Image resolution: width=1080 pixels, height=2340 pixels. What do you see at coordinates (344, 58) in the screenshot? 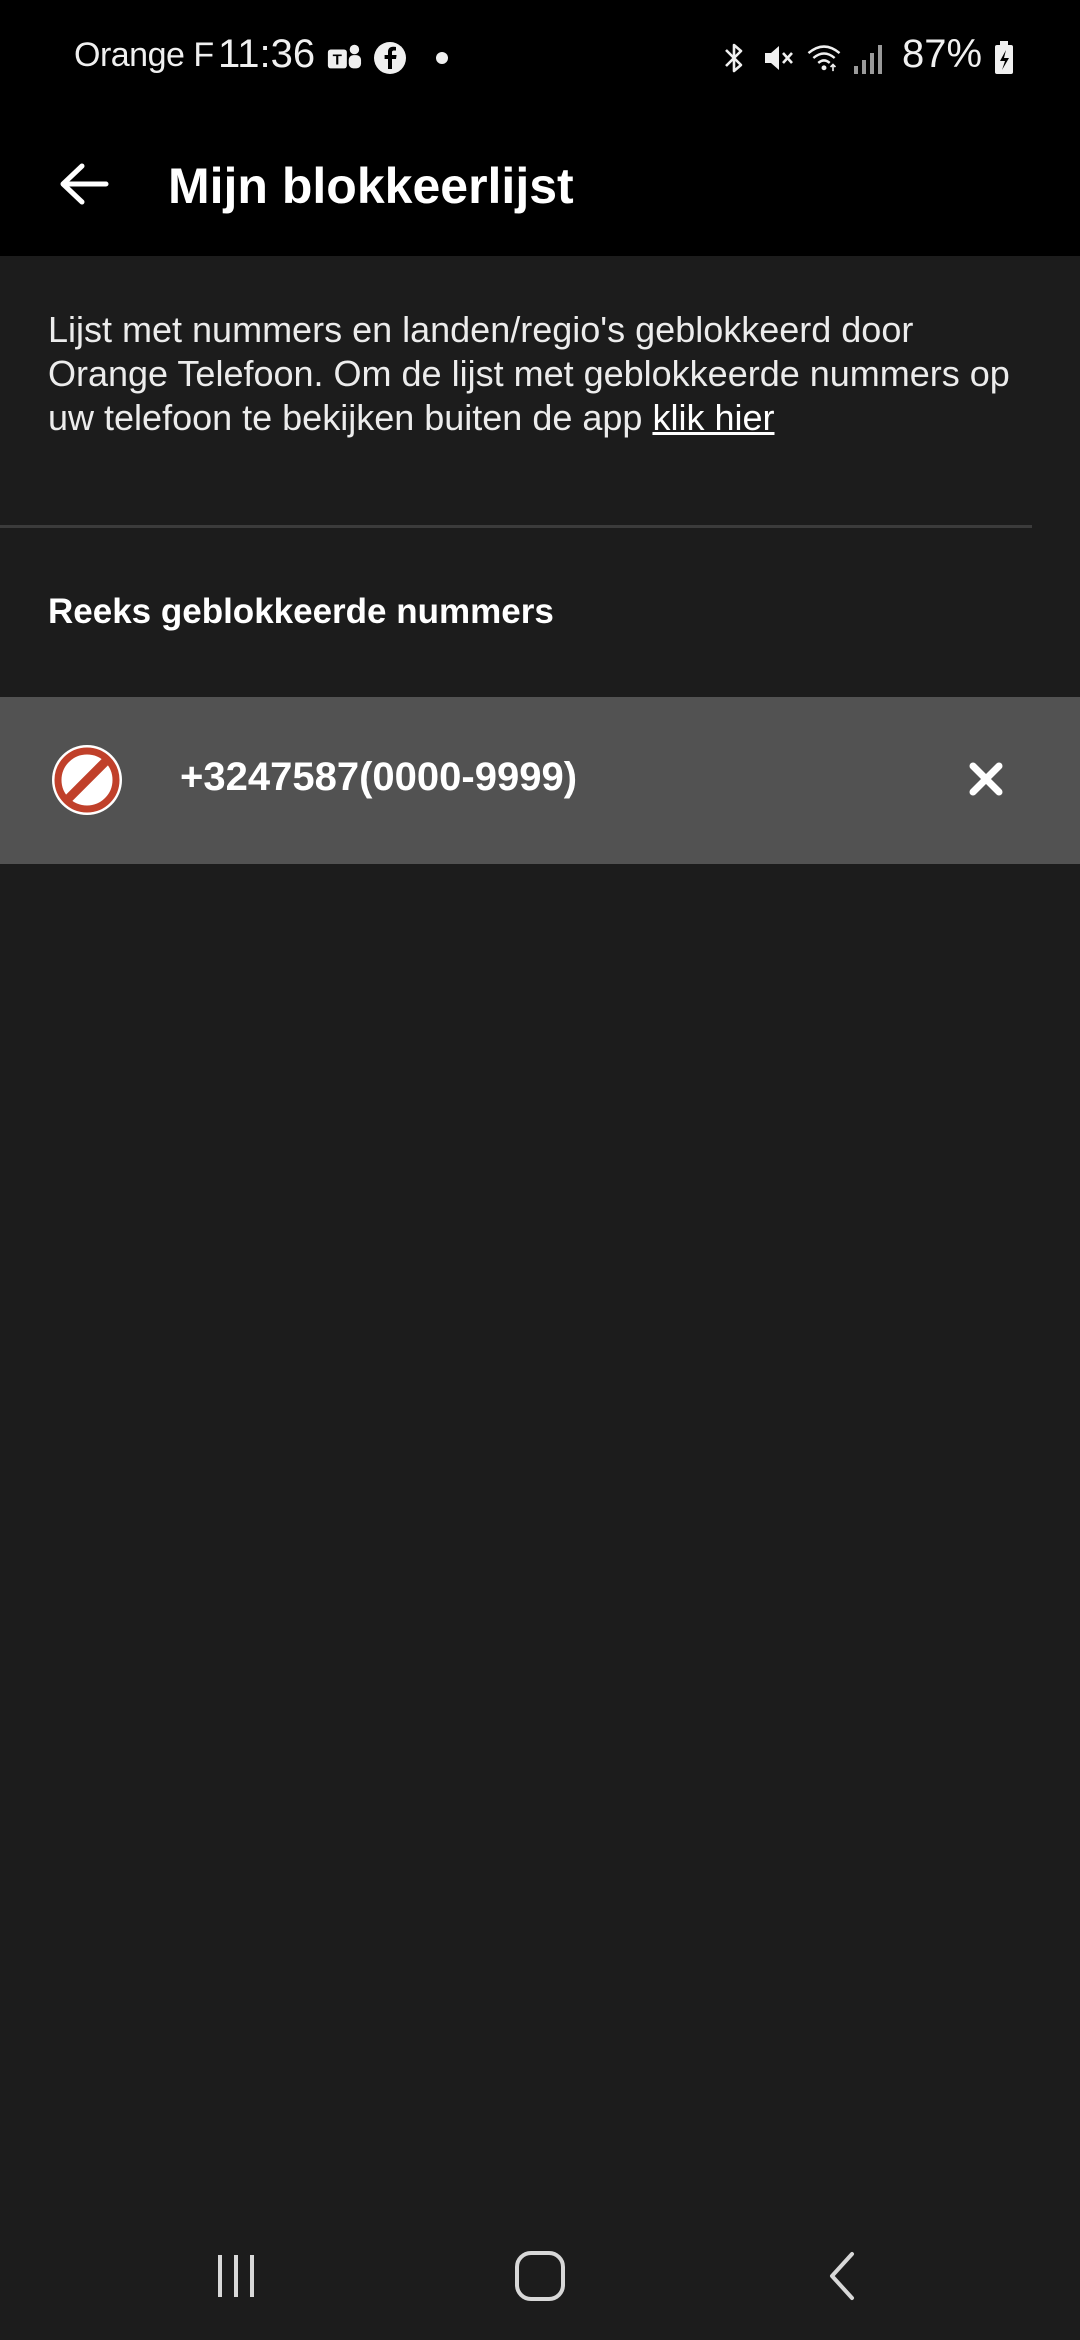
I see `teams-icon: T` at bounding box center [344, 58].